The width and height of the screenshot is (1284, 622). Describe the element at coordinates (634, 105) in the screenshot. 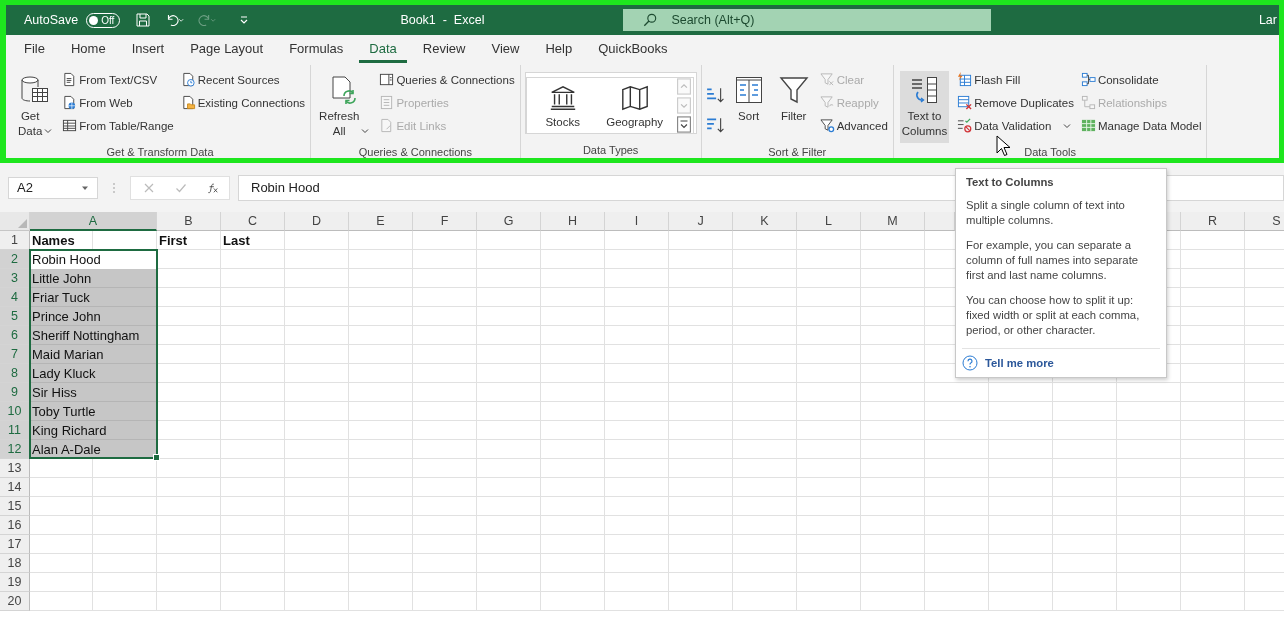

I see `gallery-item: Geography` at that location.